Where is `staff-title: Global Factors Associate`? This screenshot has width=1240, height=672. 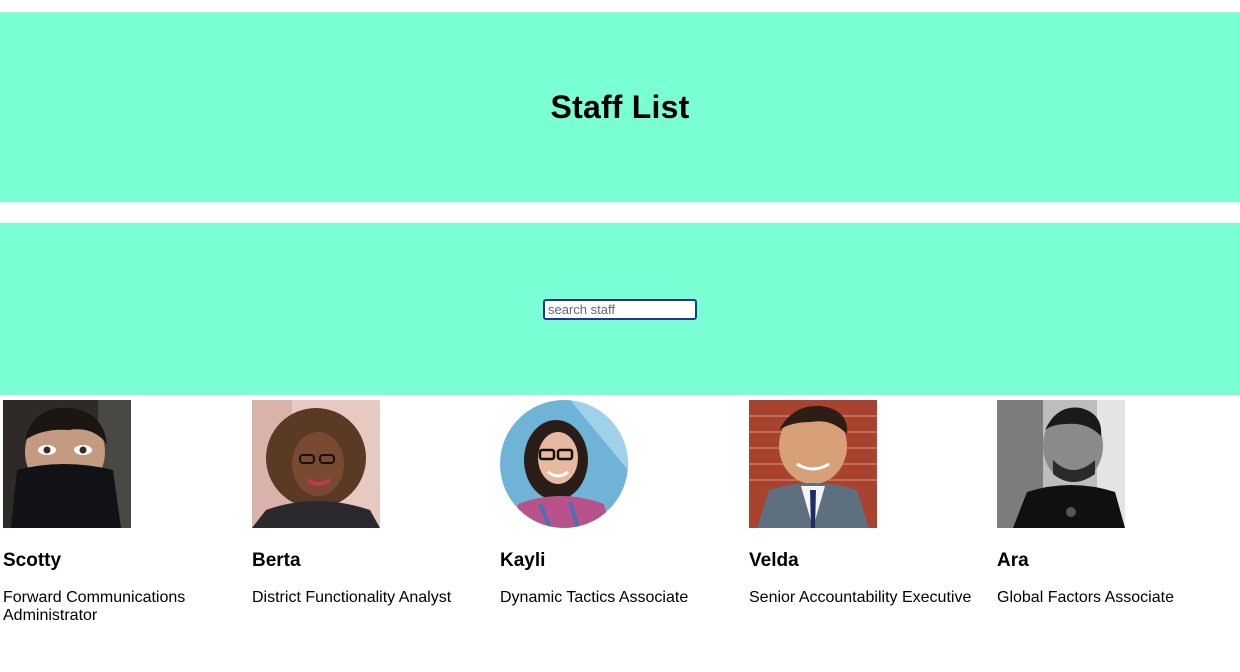 staff-title: Global Factors Associate is located at coordinates (1085, 597).